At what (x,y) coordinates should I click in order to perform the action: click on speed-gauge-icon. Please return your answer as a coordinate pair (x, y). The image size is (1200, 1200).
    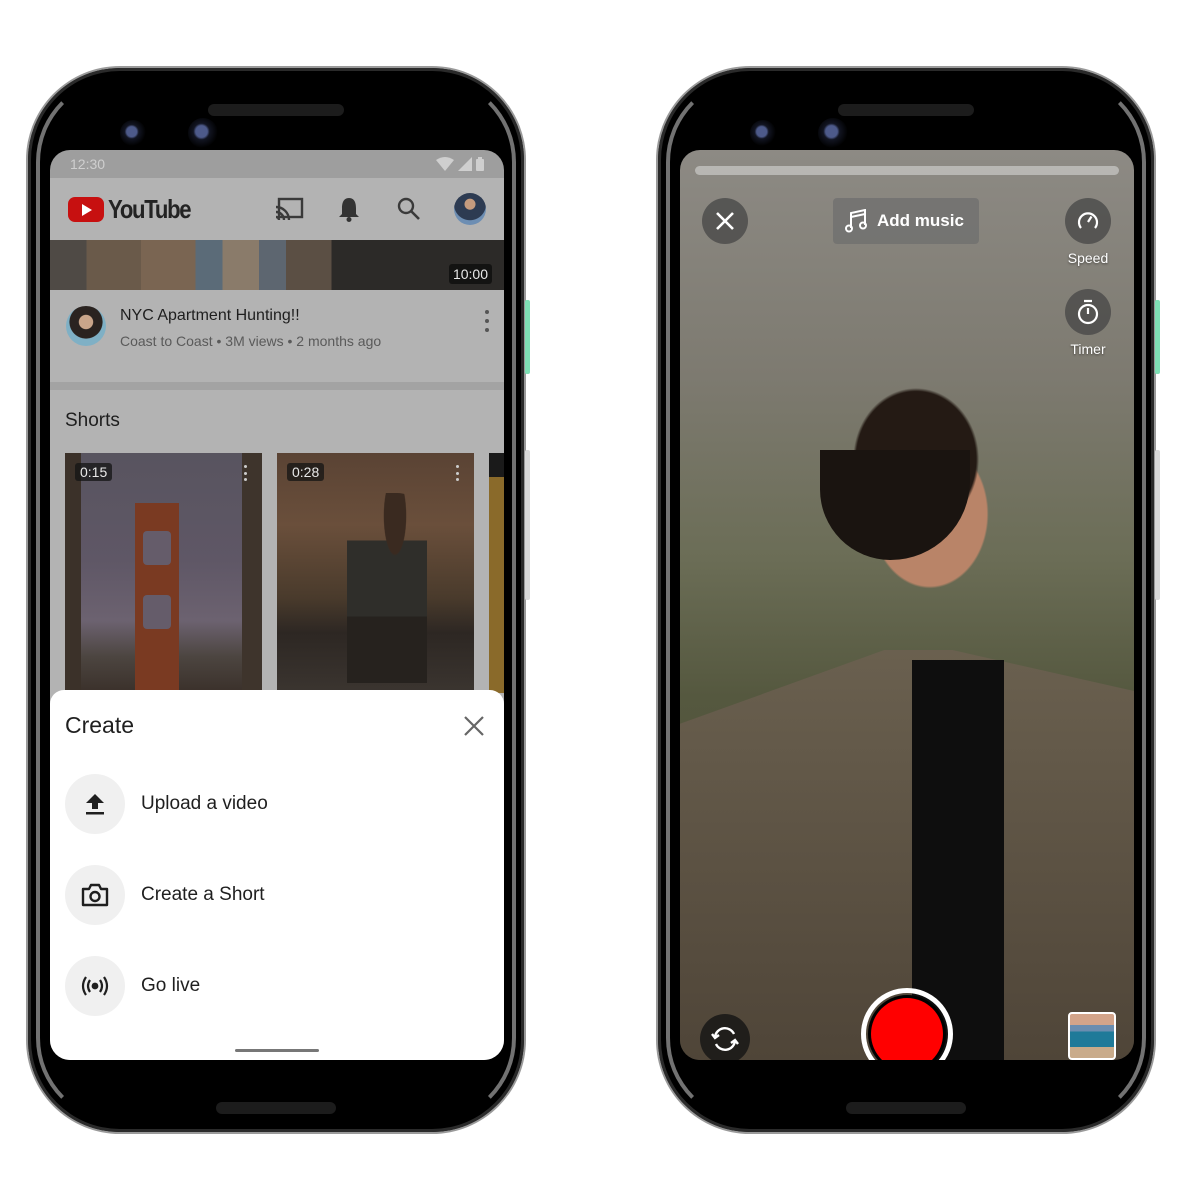
    Looking at the image, I should click on (1088, 220).